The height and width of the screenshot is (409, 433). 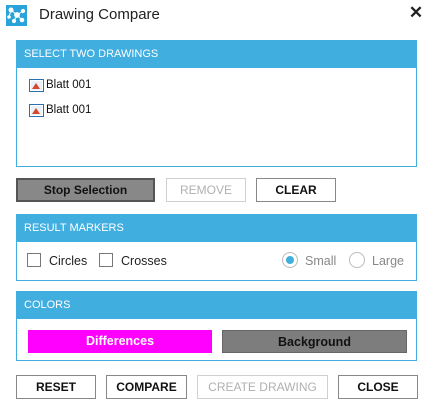 I want to click on crosses-label: Crosses, so click(x=144, y=261).